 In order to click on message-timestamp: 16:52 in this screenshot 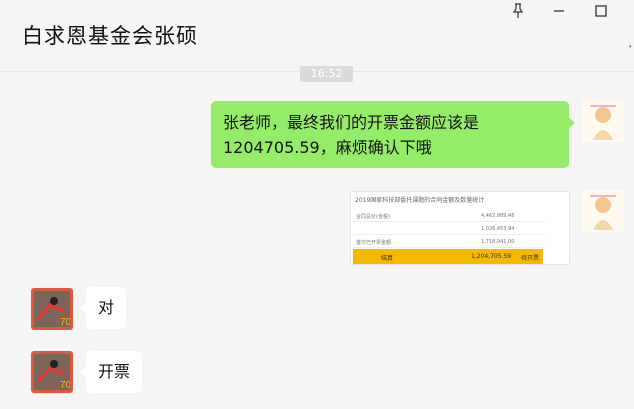, I will do `click(326, 74)`.